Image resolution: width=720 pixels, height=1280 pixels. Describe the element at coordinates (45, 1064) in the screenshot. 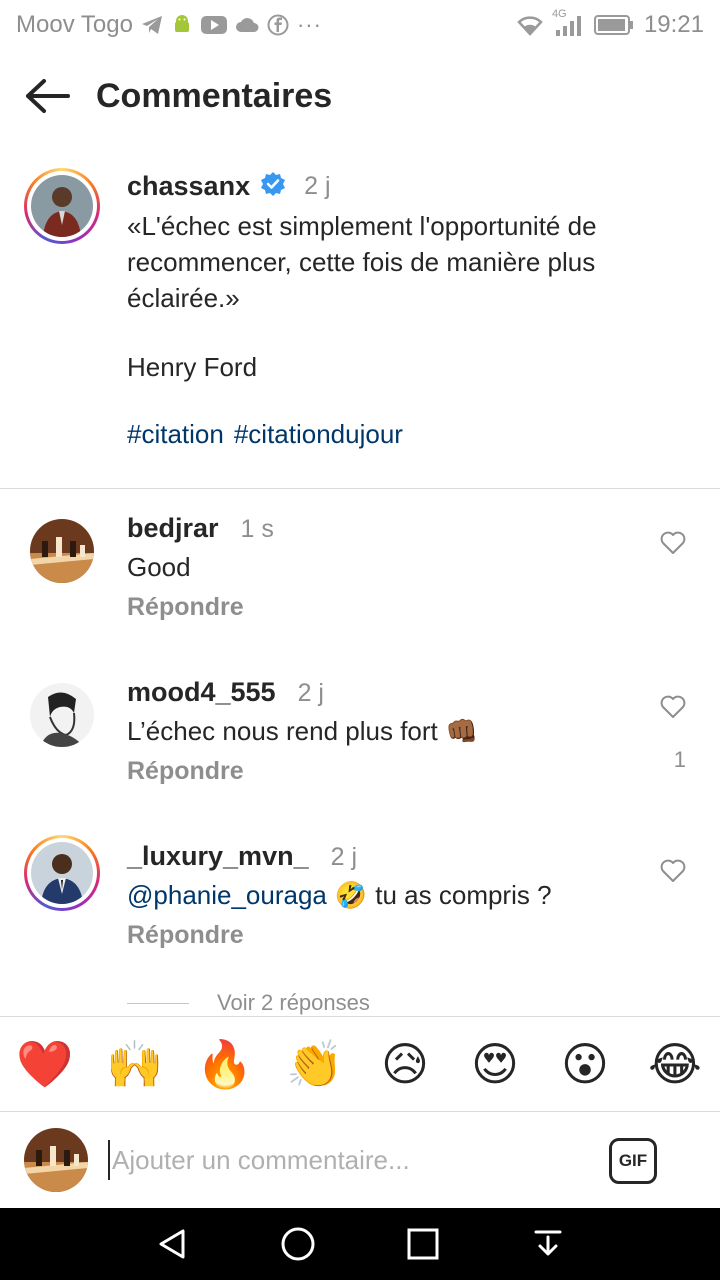

I see `emoji-heart-button: ❤️` at that location.